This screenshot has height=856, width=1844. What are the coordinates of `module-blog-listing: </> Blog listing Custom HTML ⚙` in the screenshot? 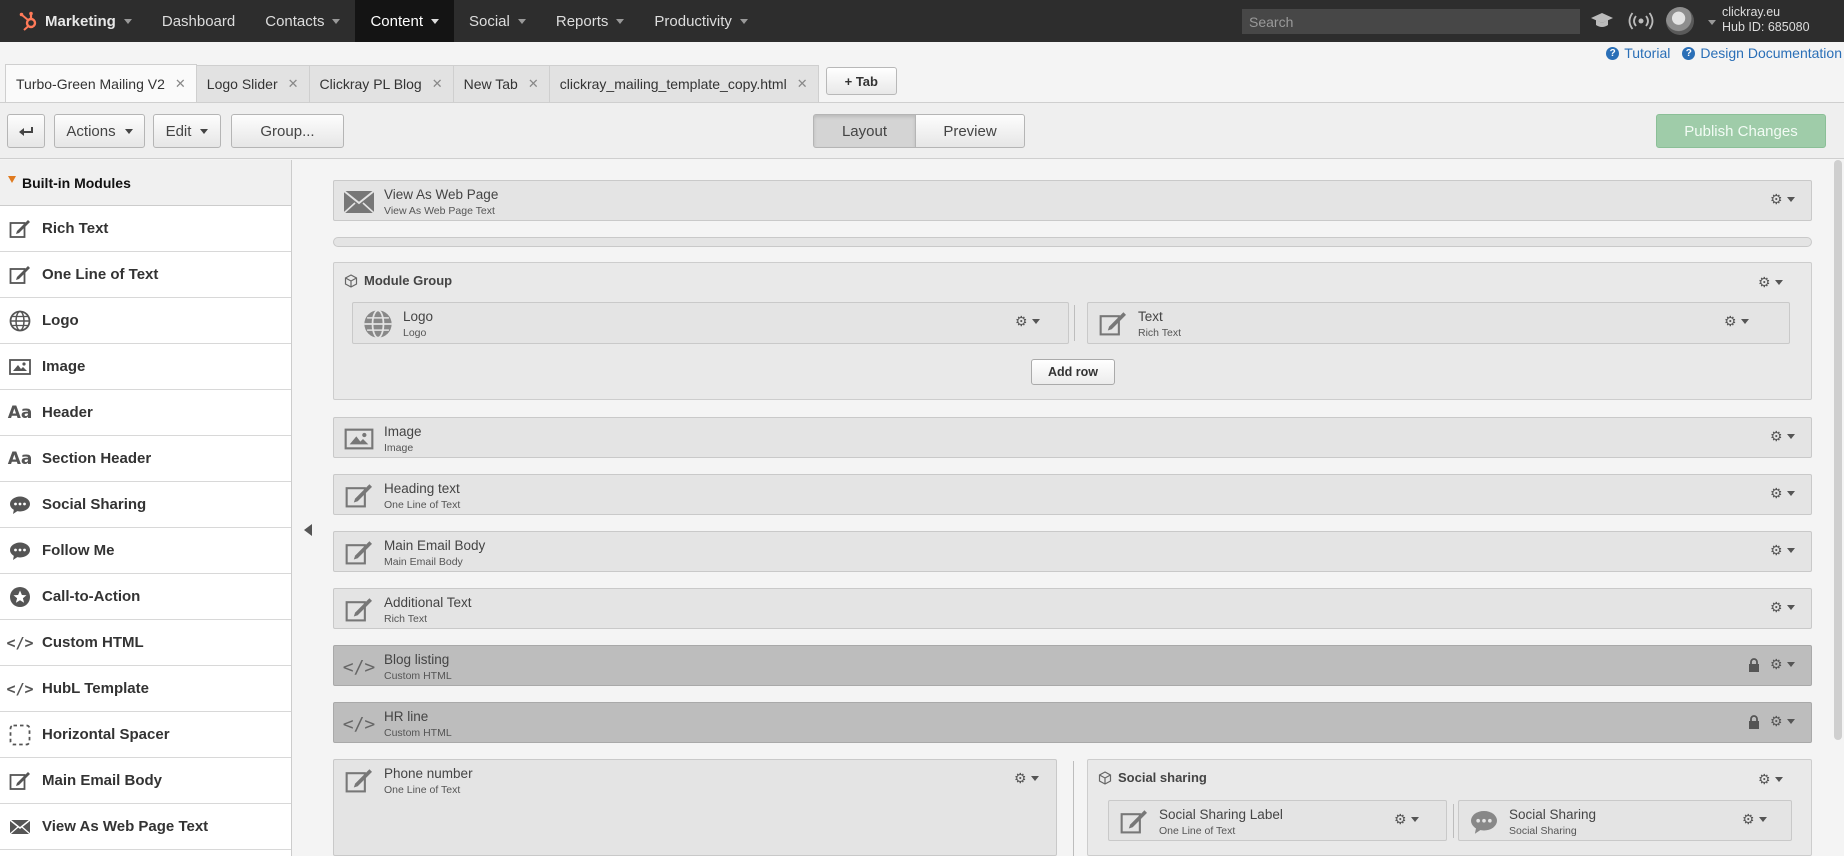 It's located at (1072, 665).